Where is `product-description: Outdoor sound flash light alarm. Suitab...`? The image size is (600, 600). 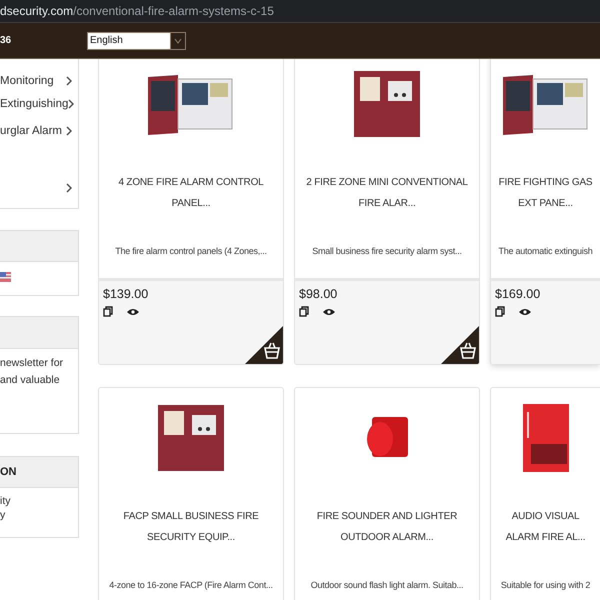
product-description: Outdoor sound flash light alarm. Suitab... is located at coordinates (387, 585).